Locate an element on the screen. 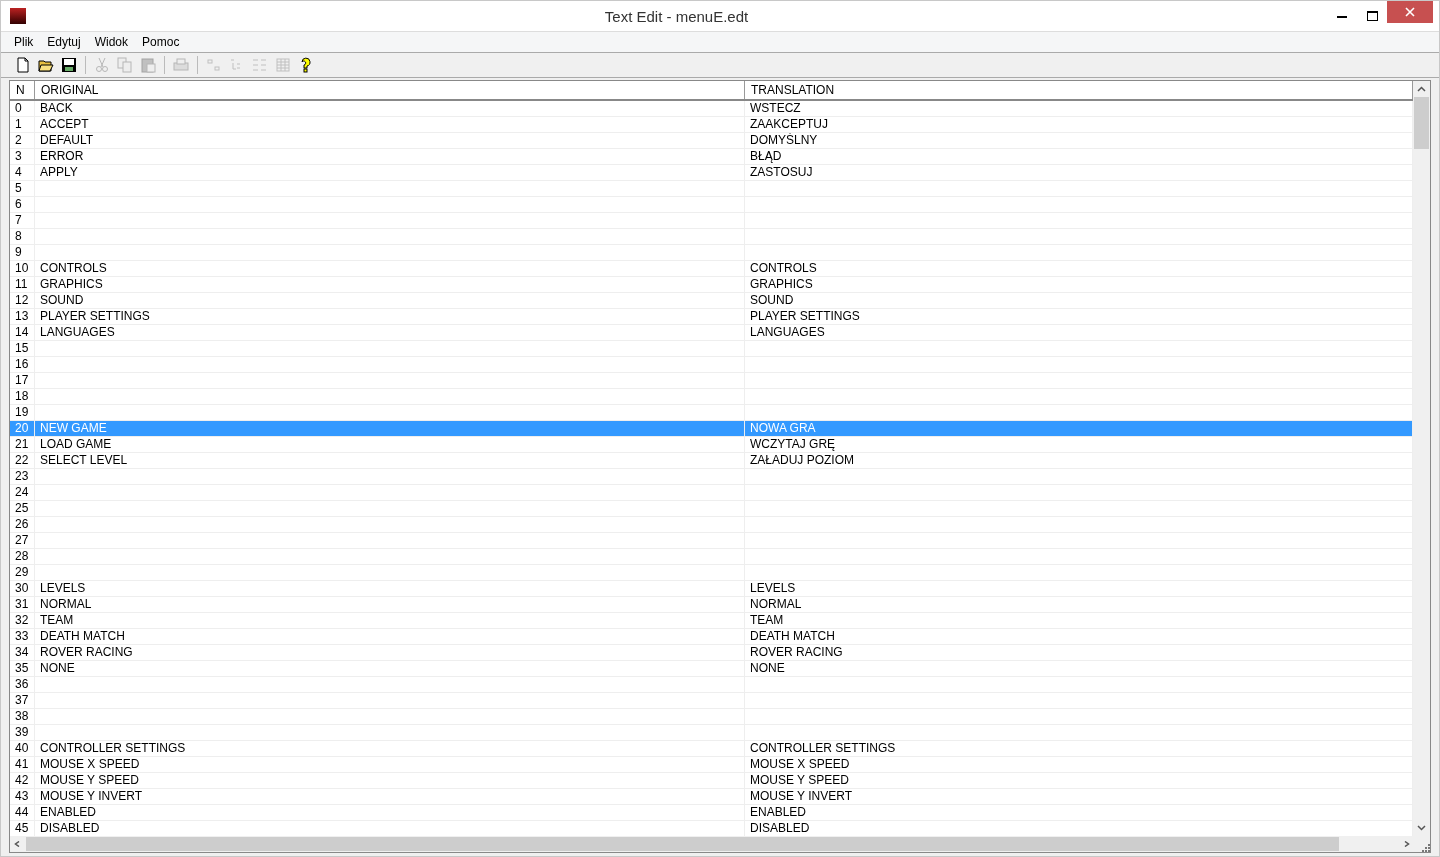 The width and height of the screenshot is (1440, 857). table-cell: SOUND is located at coordinates (390, 300).